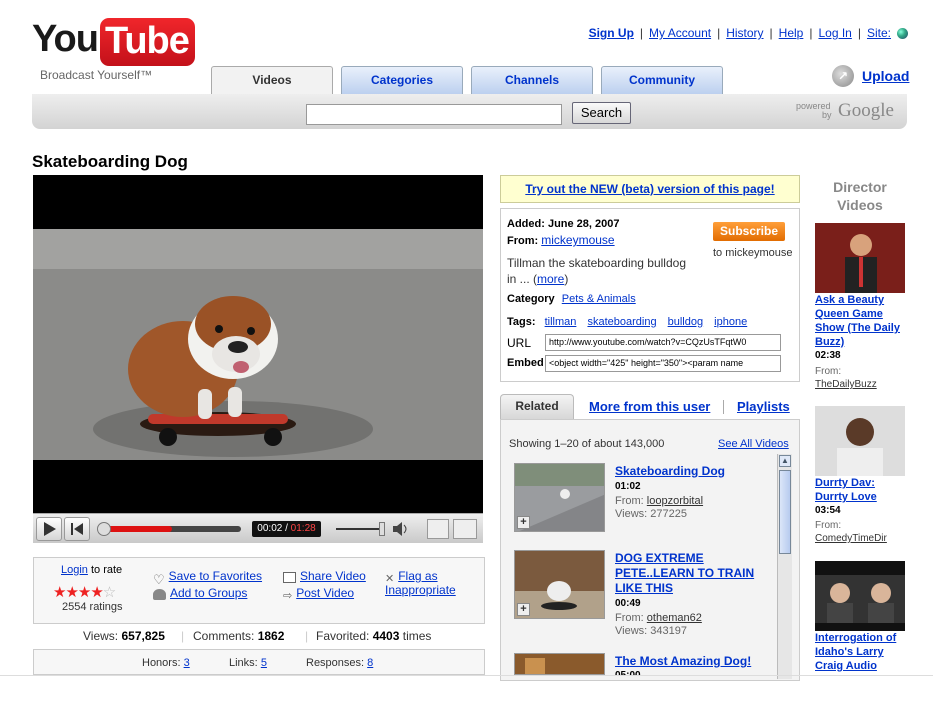  I want to click on scroll-up-icon: ▲, so click(785, 461).